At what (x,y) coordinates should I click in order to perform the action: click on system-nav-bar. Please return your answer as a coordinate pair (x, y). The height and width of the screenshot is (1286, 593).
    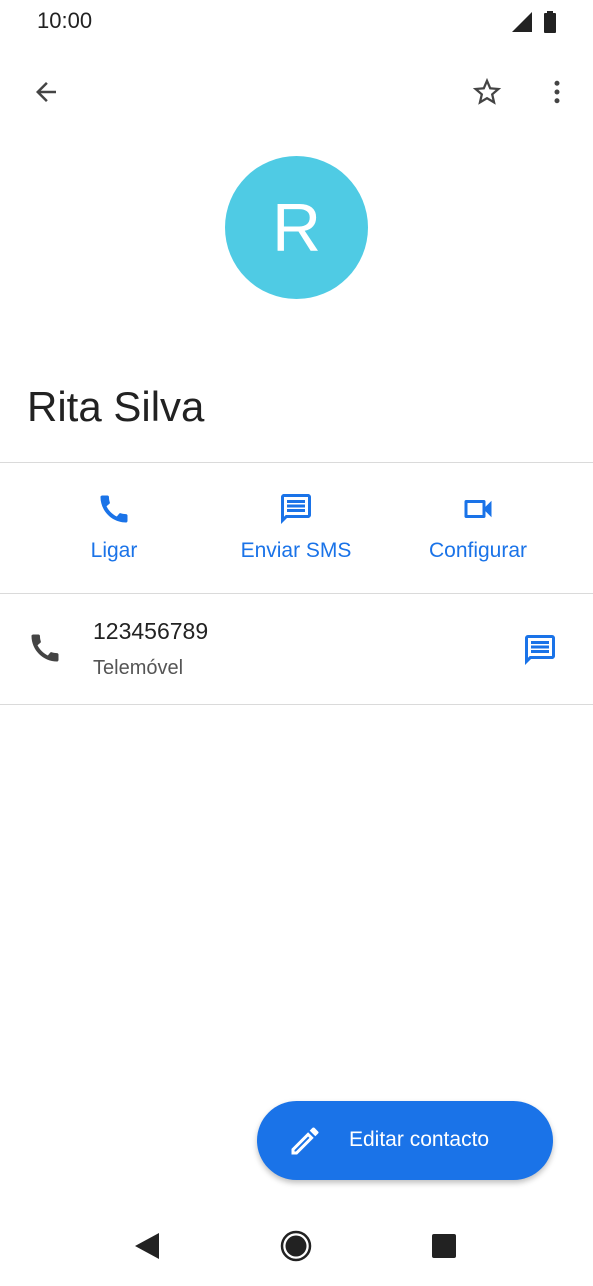
    Looking at the image, I should click on (296, 1246).